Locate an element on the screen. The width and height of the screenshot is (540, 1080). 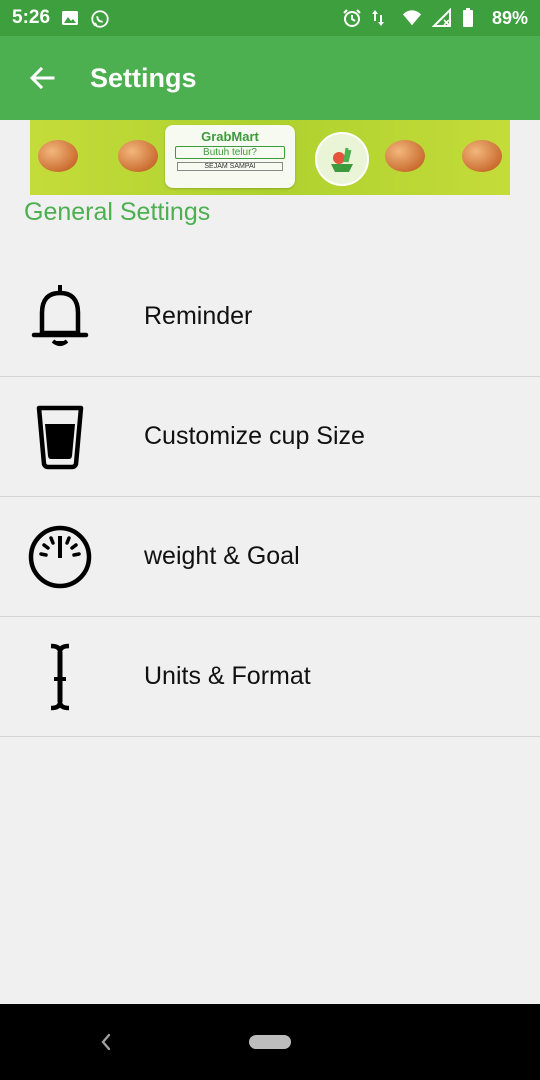
back-button is located at coordinates (42, 78).